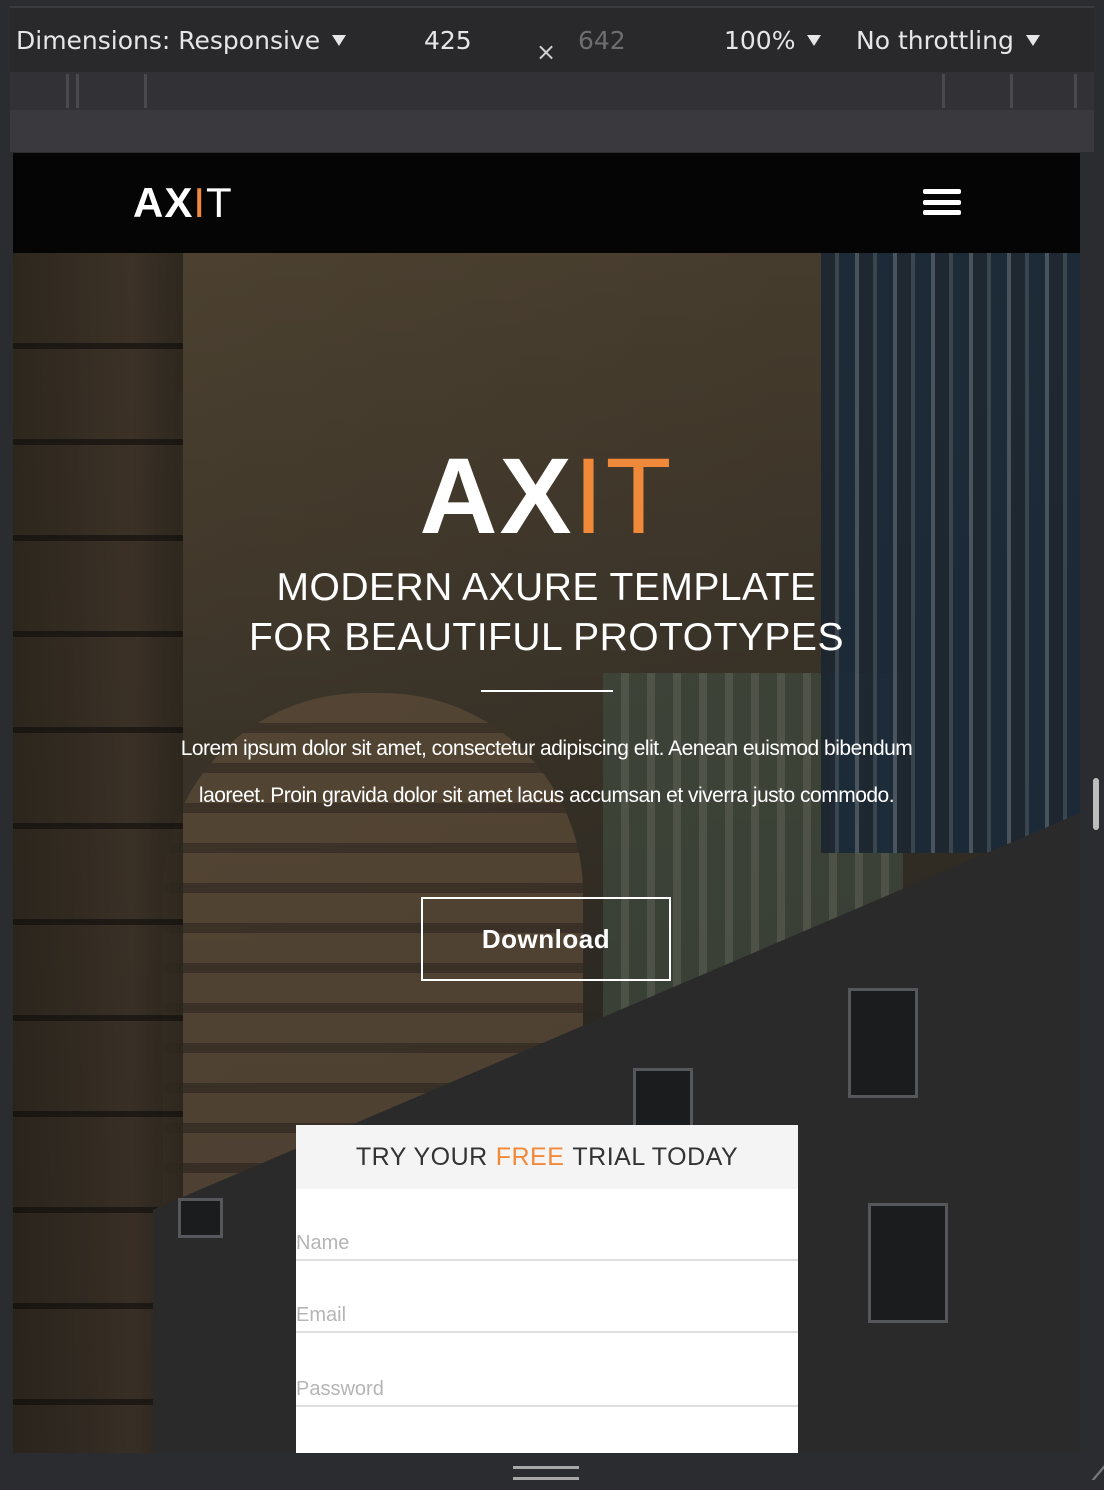 The height and width of the screenshot is (1490, 1104). Describe the element at coordinates (547, 1243) in the screenshot. I see `name-input` at that location.